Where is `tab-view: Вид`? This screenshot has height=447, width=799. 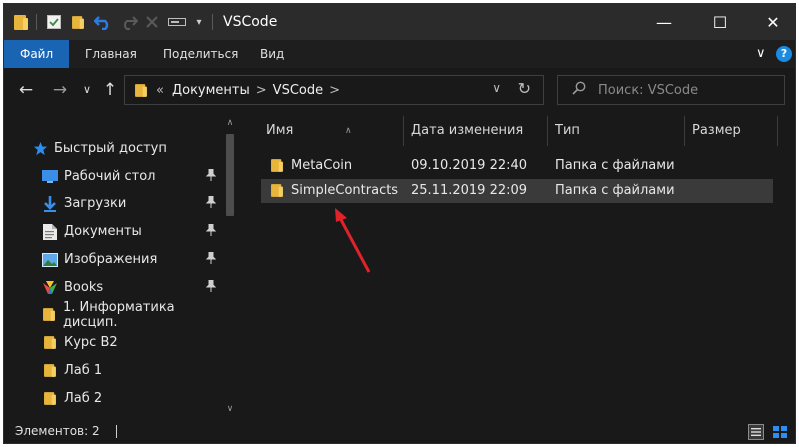 tab-view: Вид is located at coordinates (272, 54).